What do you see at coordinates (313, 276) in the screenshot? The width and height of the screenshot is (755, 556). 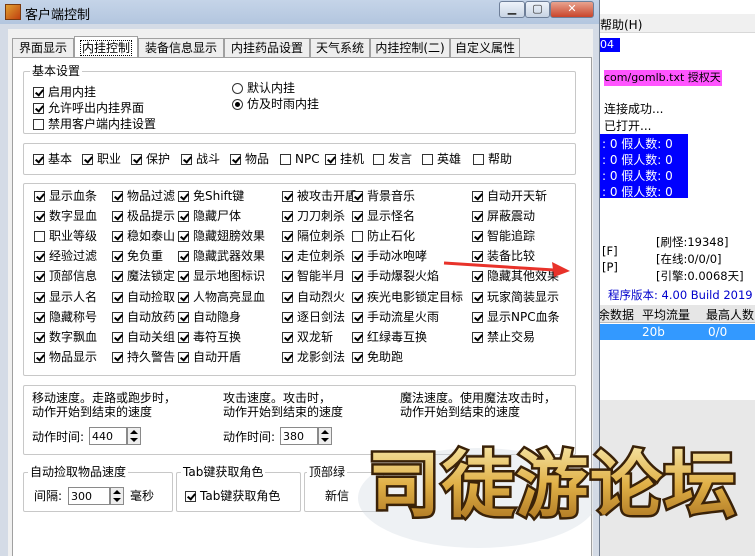 I see `option-checkbox: 智能半月` at bounding box center [313, 276].